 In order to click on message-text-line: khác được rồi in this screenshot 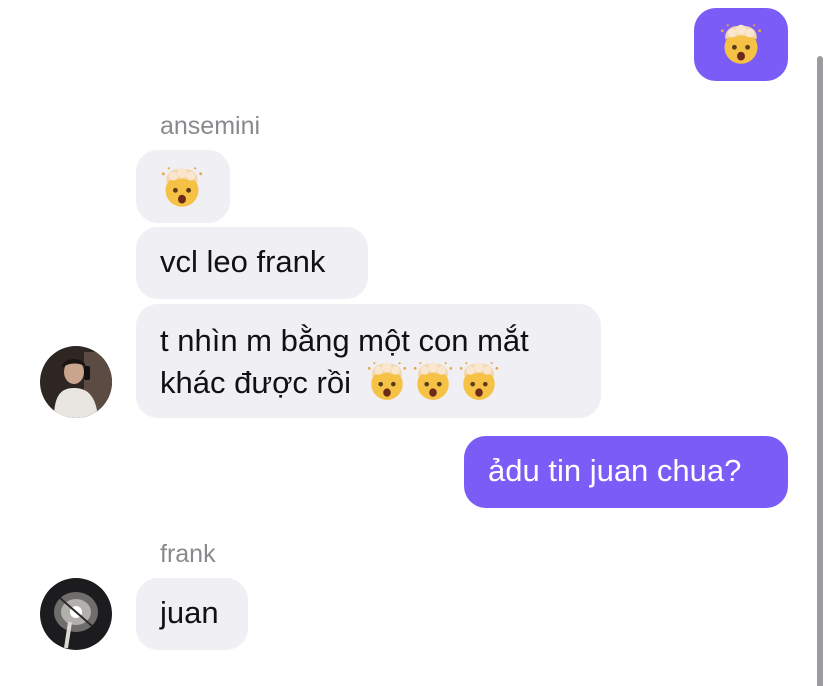, I will do `click(380, 383)`.